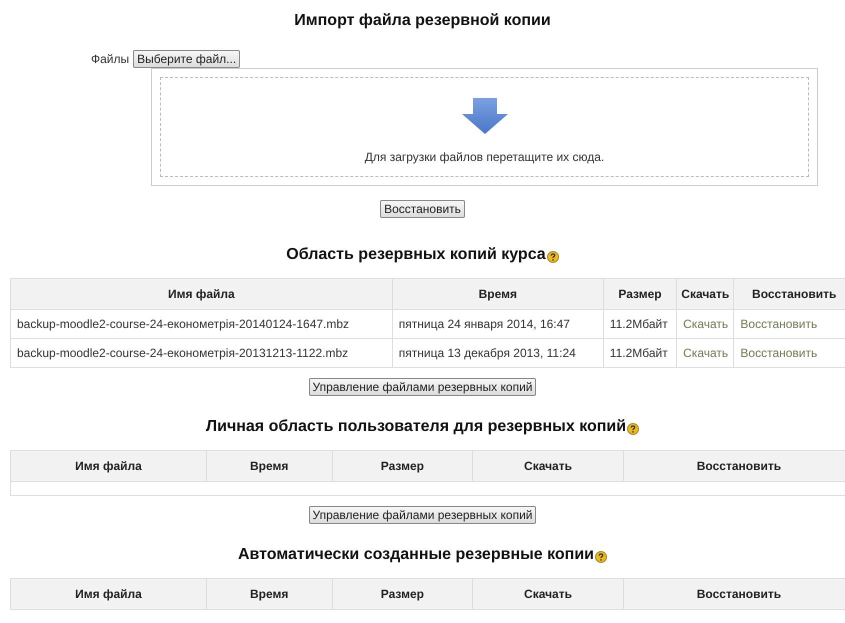 The image size is (845, 623). I want to click on drop-hint: Для загрузки файлов перетащите их сюда., so click(484, 157).